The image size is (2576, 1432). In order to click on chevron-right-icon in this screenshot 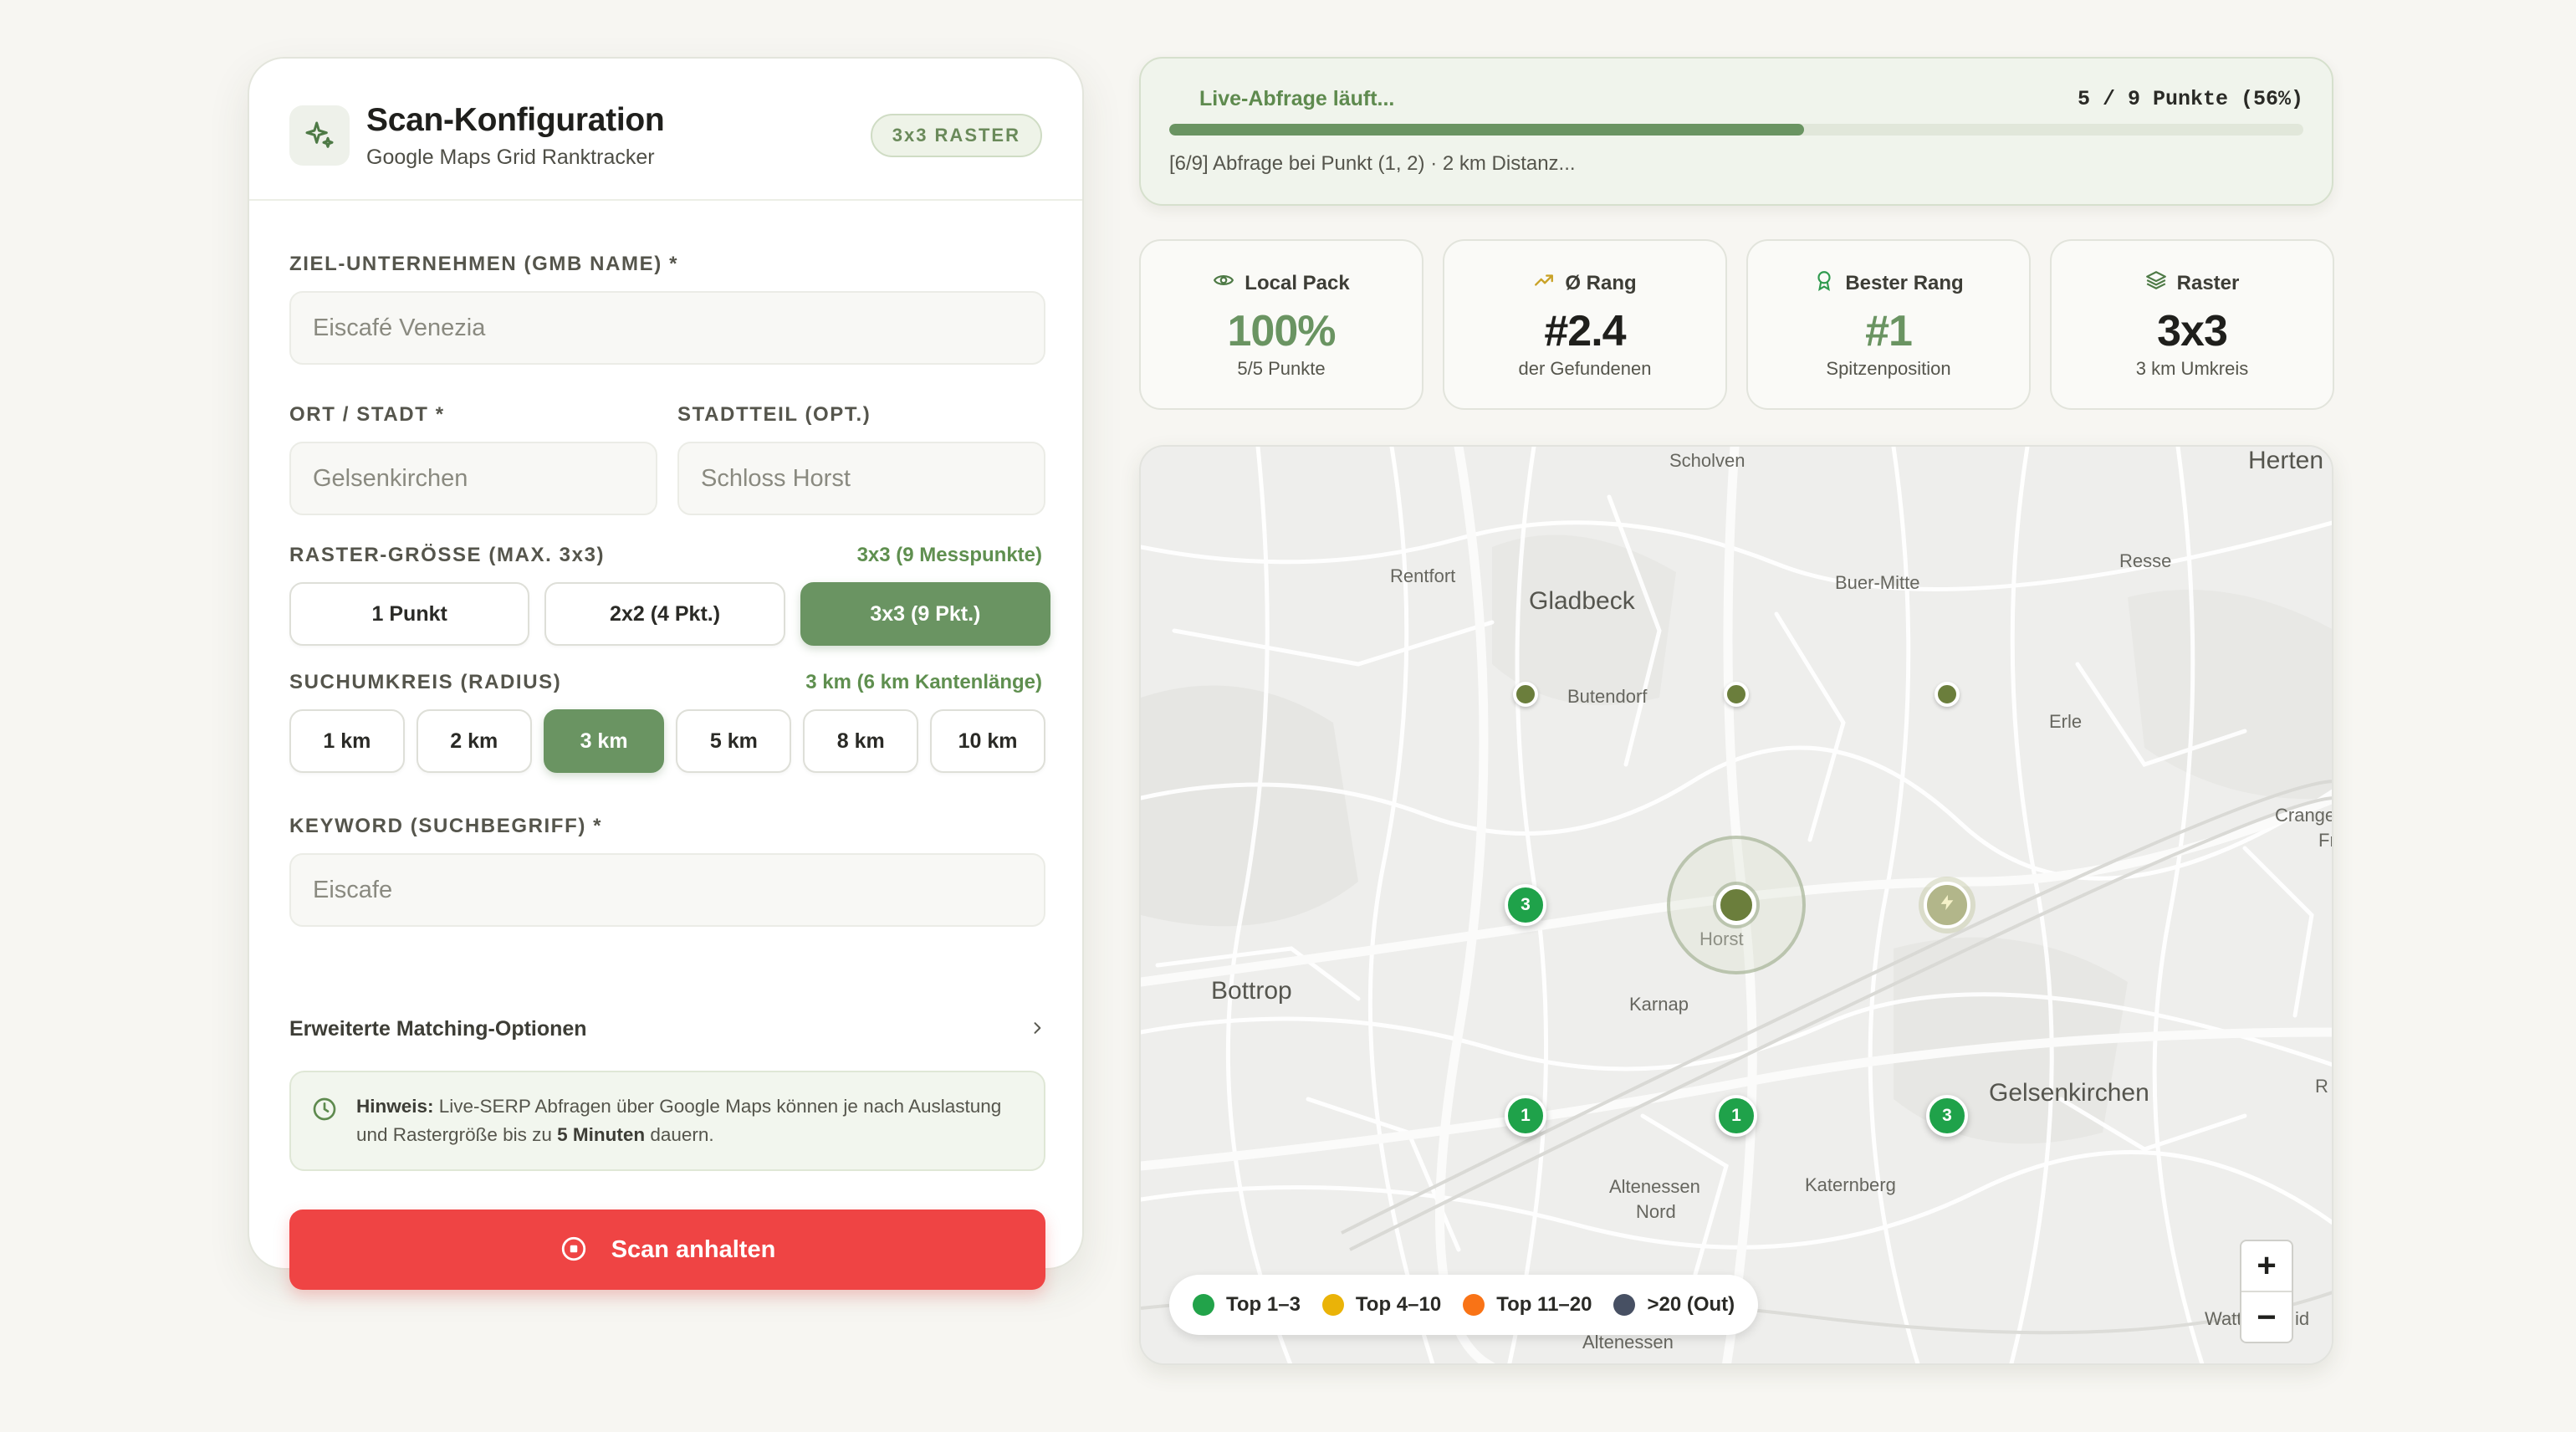, I will do `click(1037, 1029)`.